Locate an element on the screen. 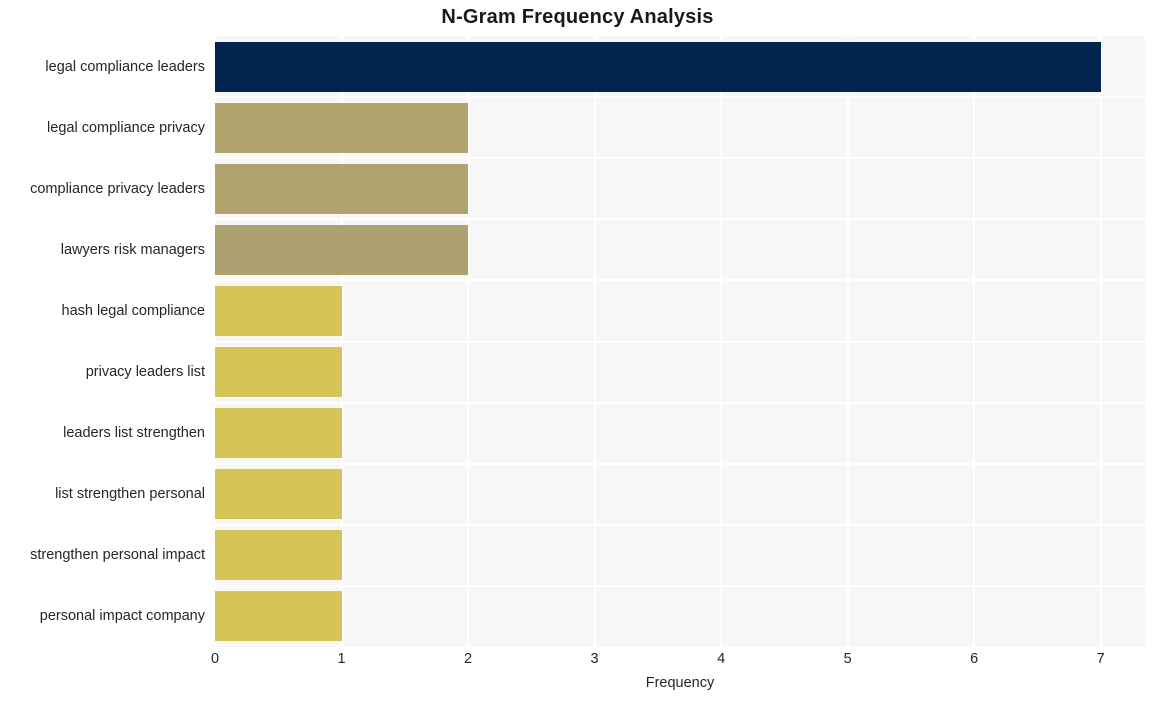  x-tick-label: 4 is located at coordinates (721, 659).